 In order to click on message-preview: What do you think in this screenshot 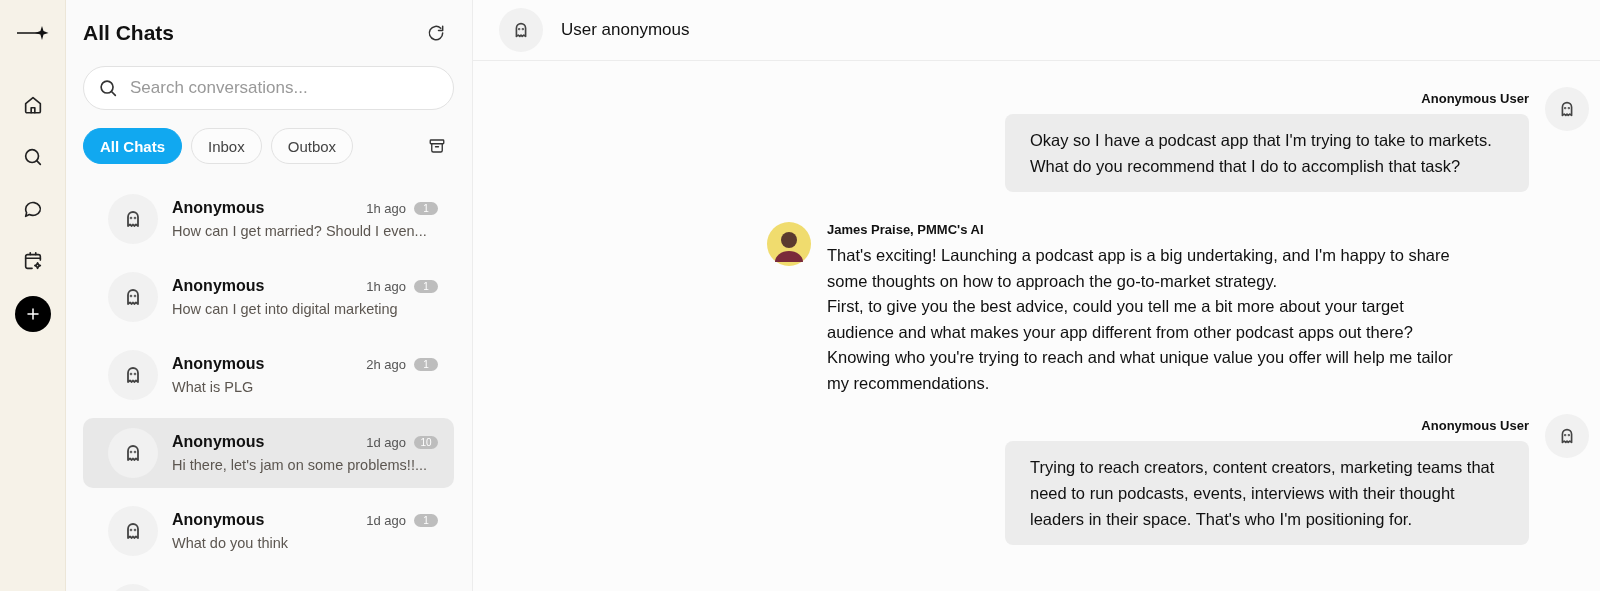, I will do `click(231, 543)`.